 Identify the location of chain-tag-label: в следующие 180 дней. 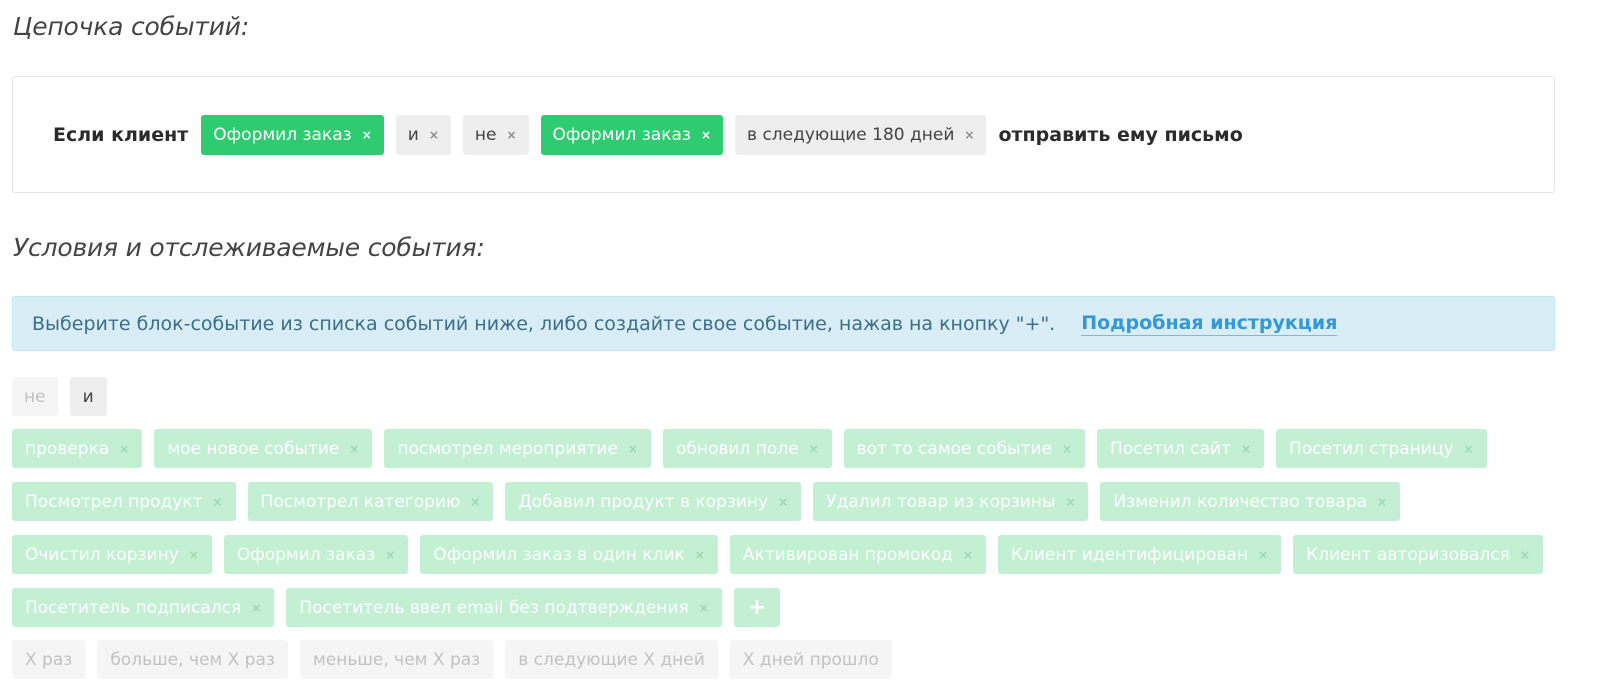
(851, 135).